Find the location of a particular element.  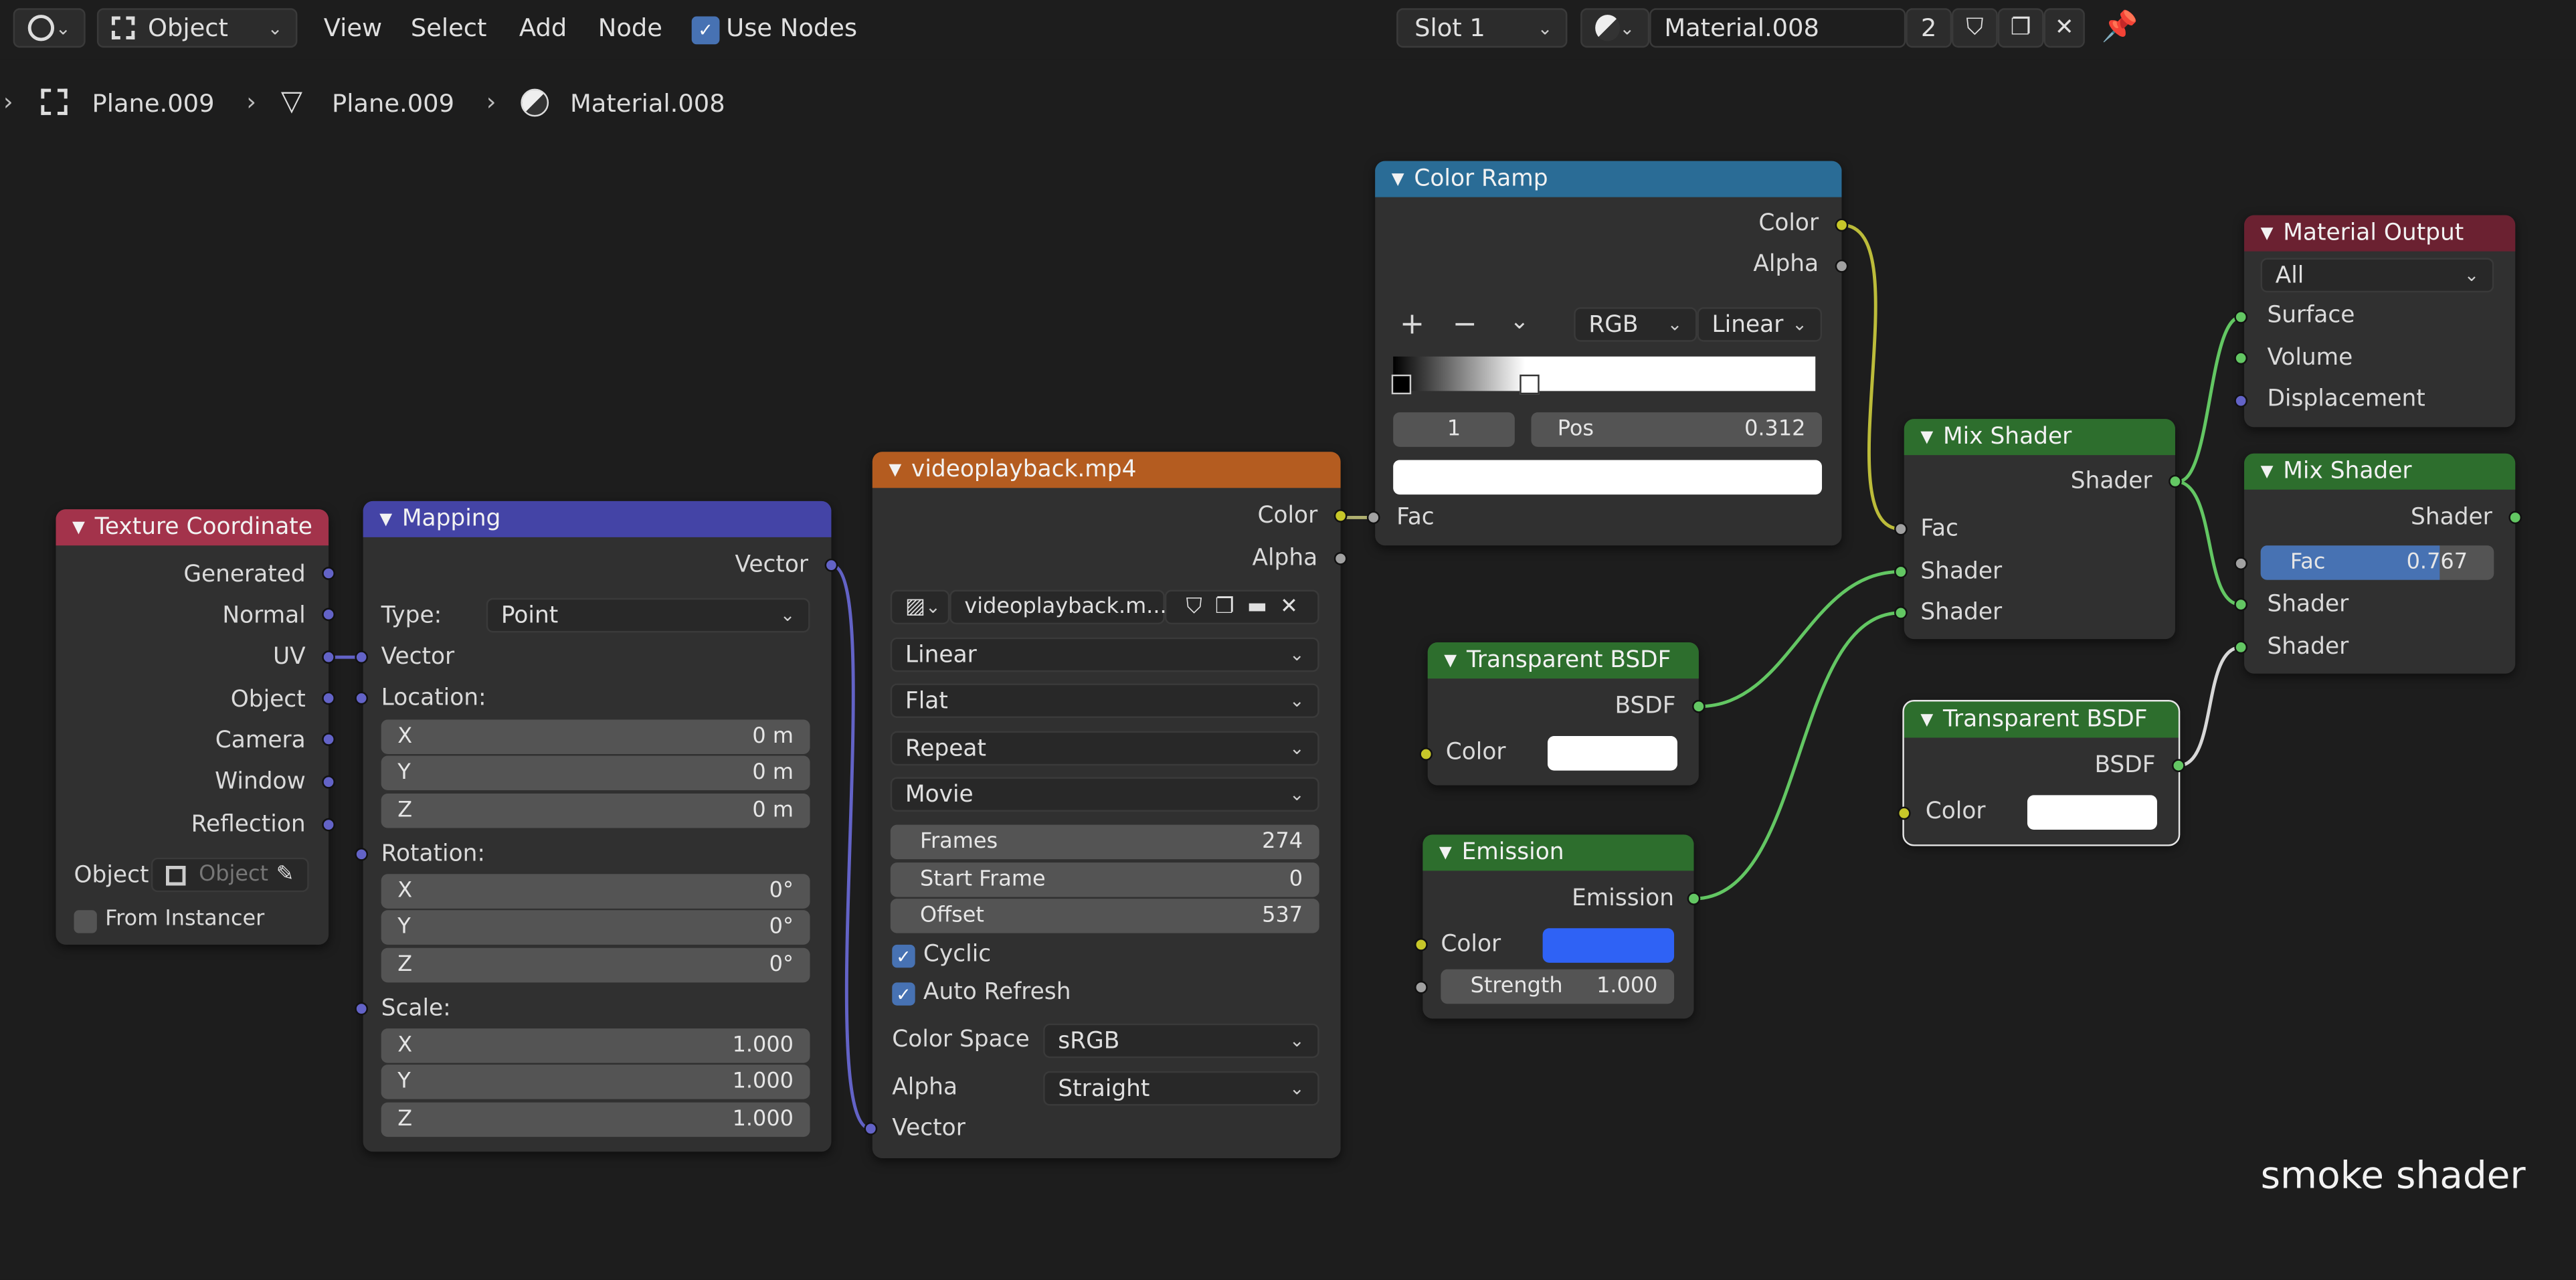

socket-object is located at coordinates (328, 698).